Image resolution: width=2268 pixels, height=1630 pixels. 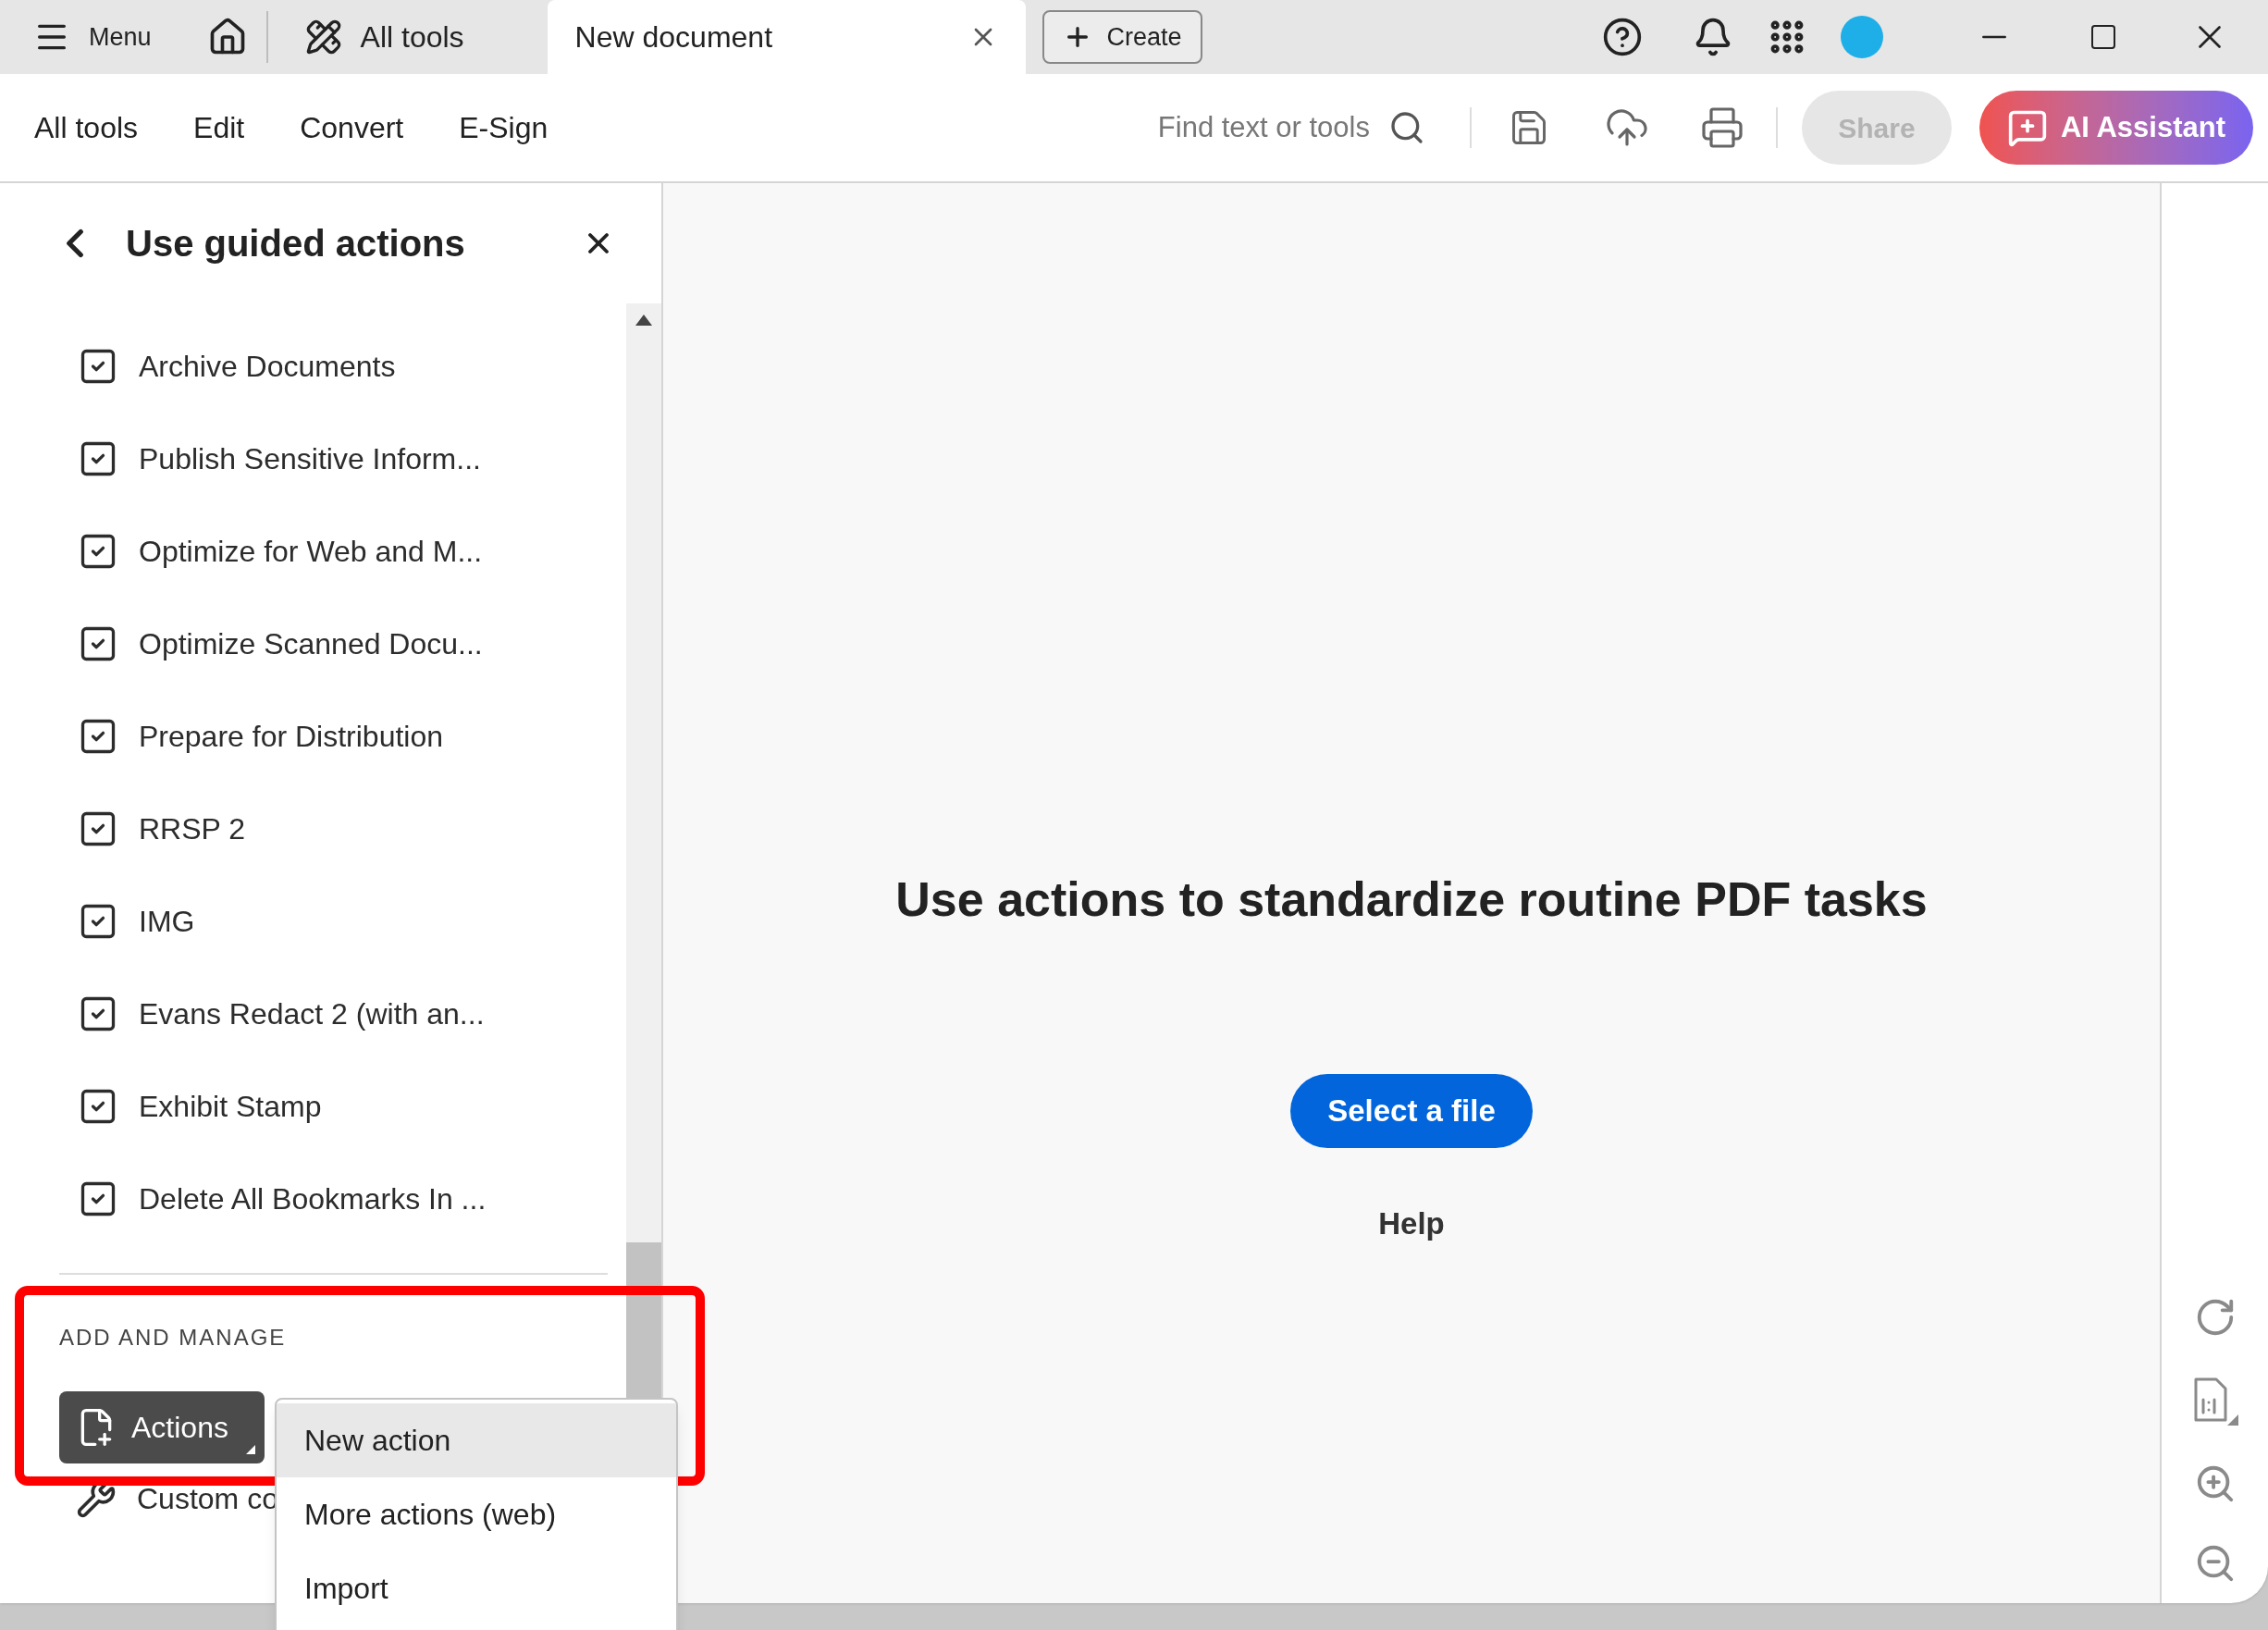 I want to click on section-heading: ADD AND MANAGE, so click(x=174, y=1338).